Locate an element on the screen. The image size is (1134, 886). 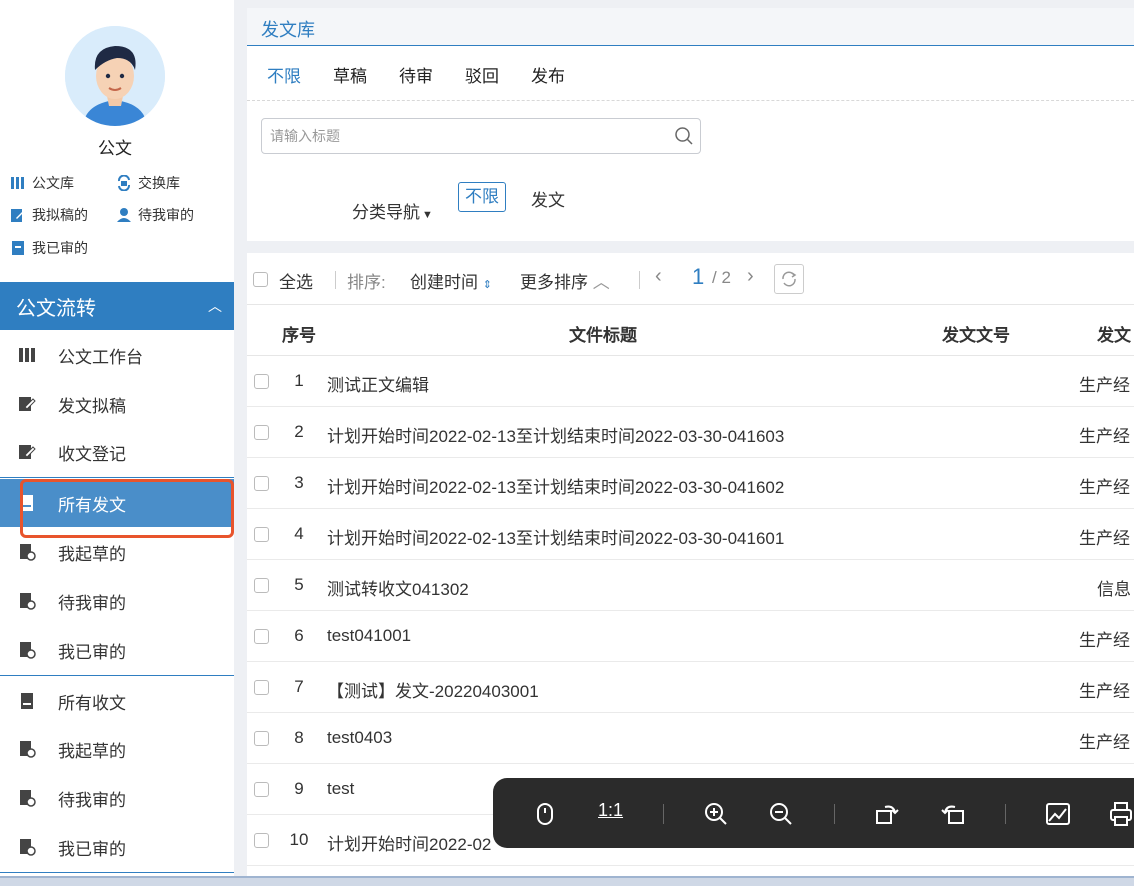
row-title: 计划开始时间2022-02-13至计划结束时间2022-03-30-041602 is located at coordinates (555, 485).